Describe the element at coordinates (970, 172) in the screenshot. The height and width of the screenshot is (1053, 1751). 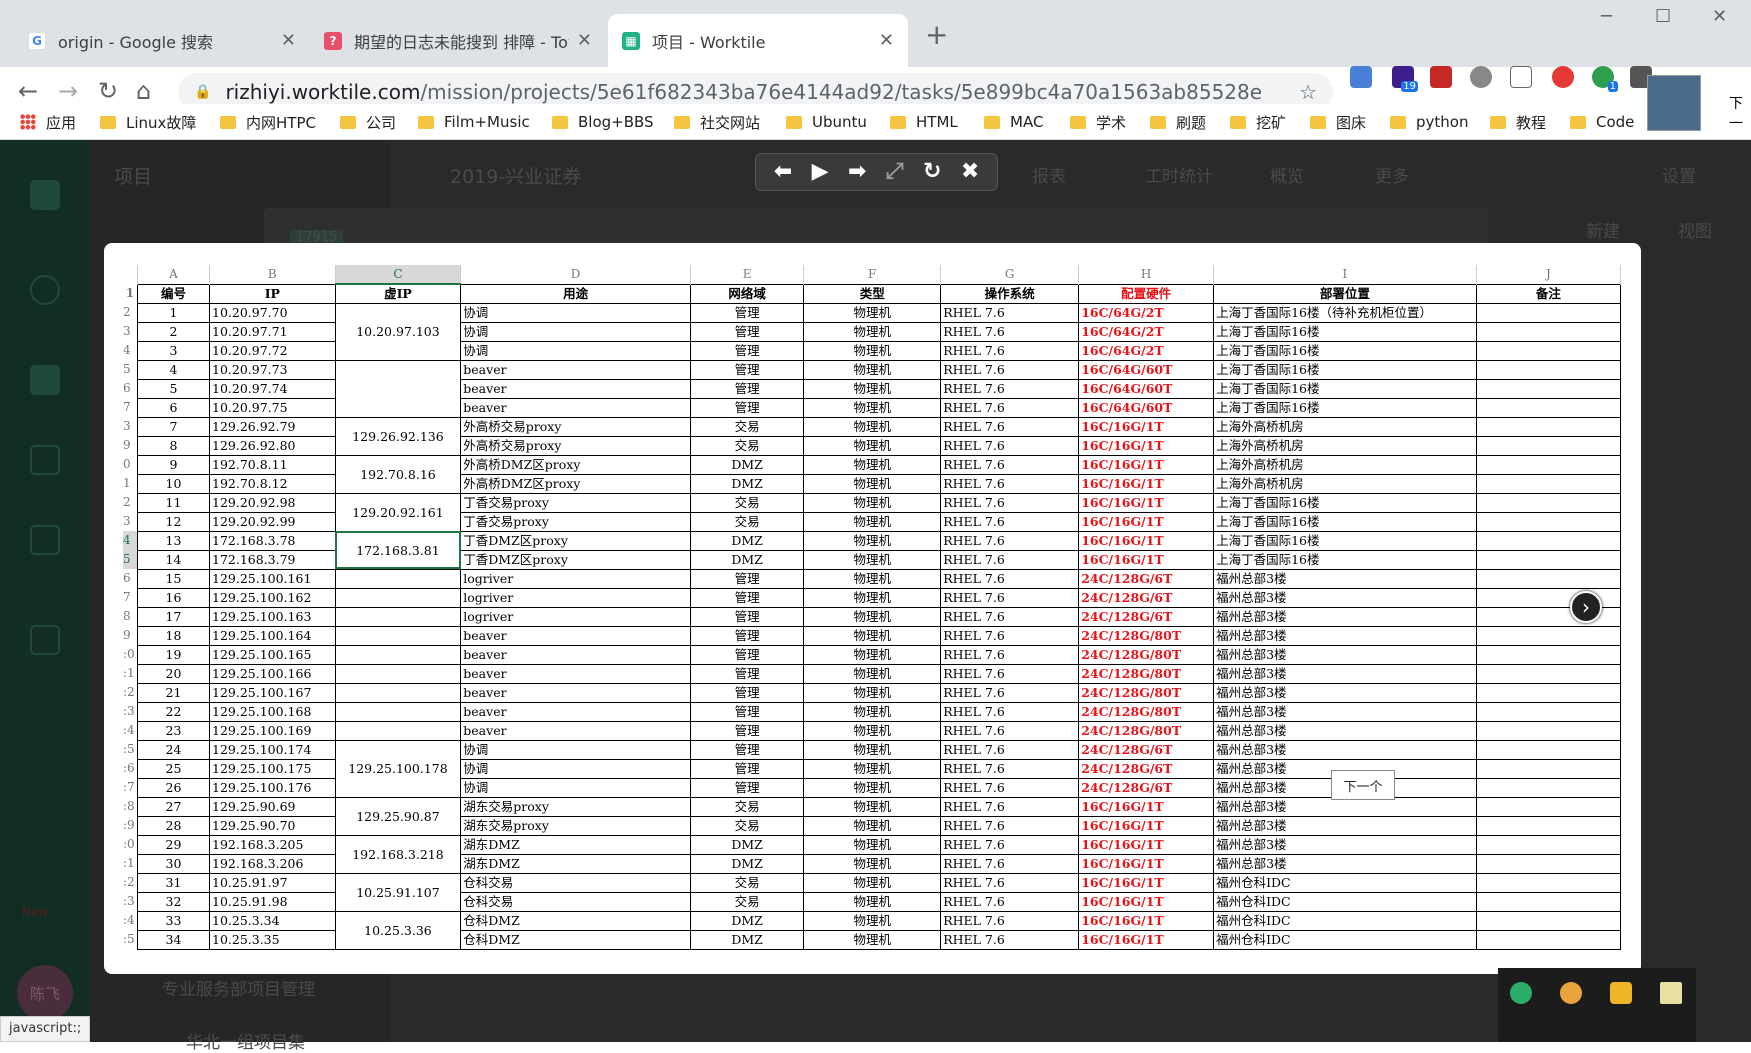
I see `close-viewer-icon: ✖` at that location.